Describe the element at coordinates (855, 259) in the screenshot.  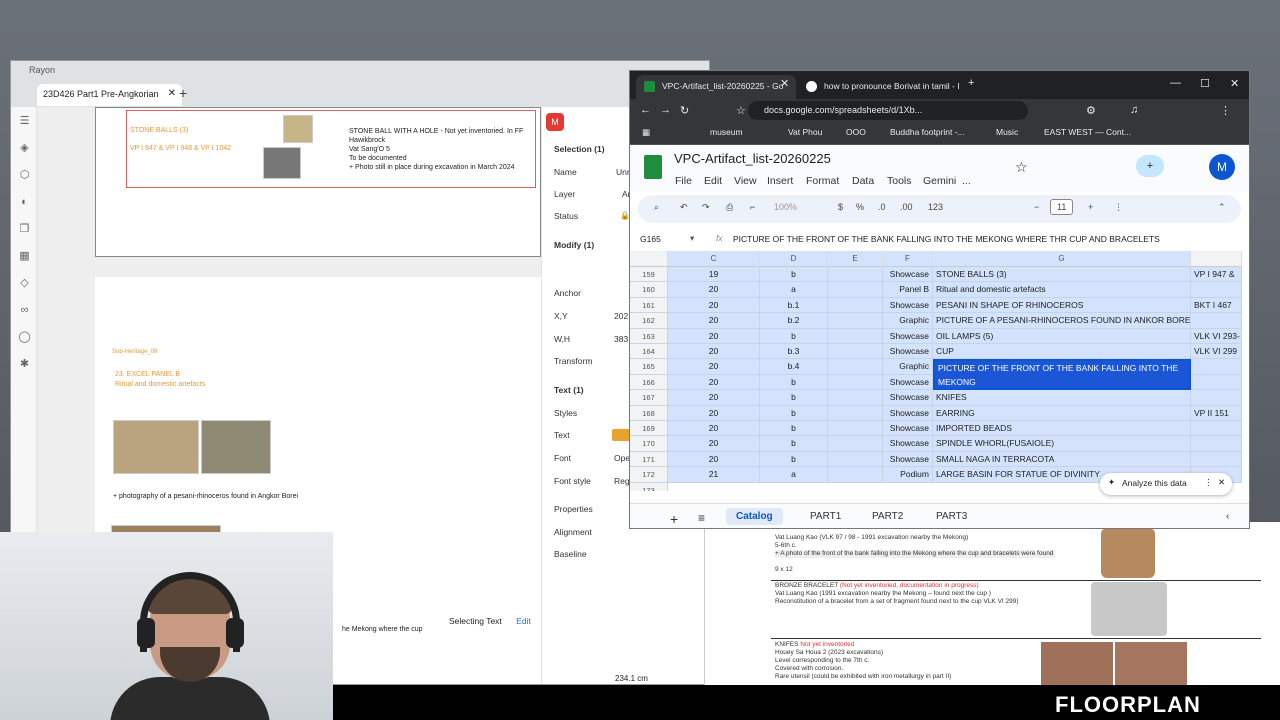
I see `column-header-e: E` at that location.